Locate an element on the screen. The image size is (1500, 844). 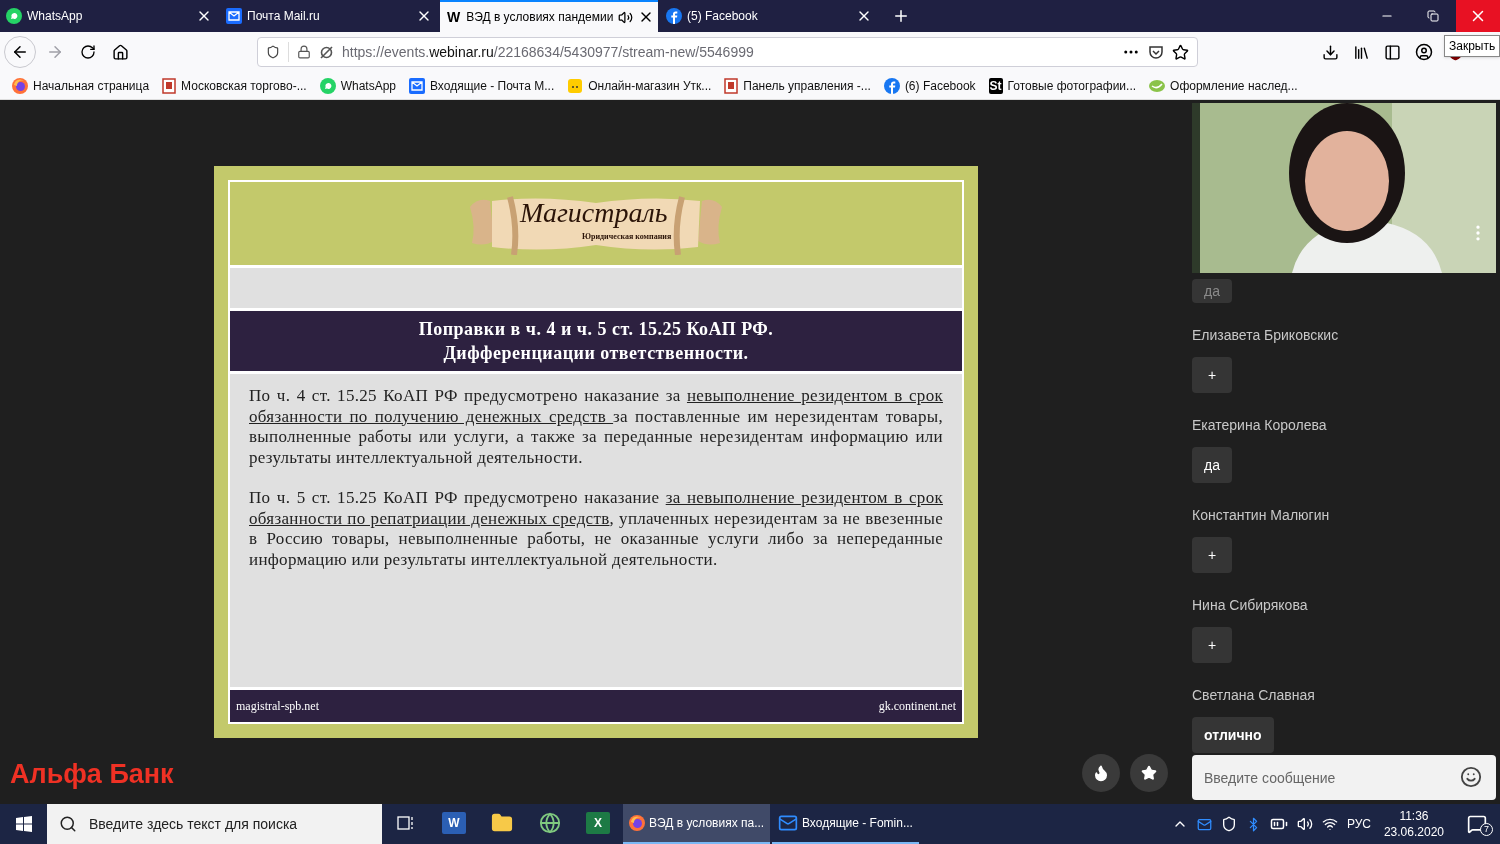
download-icon is located at coordinates (1330, 52).